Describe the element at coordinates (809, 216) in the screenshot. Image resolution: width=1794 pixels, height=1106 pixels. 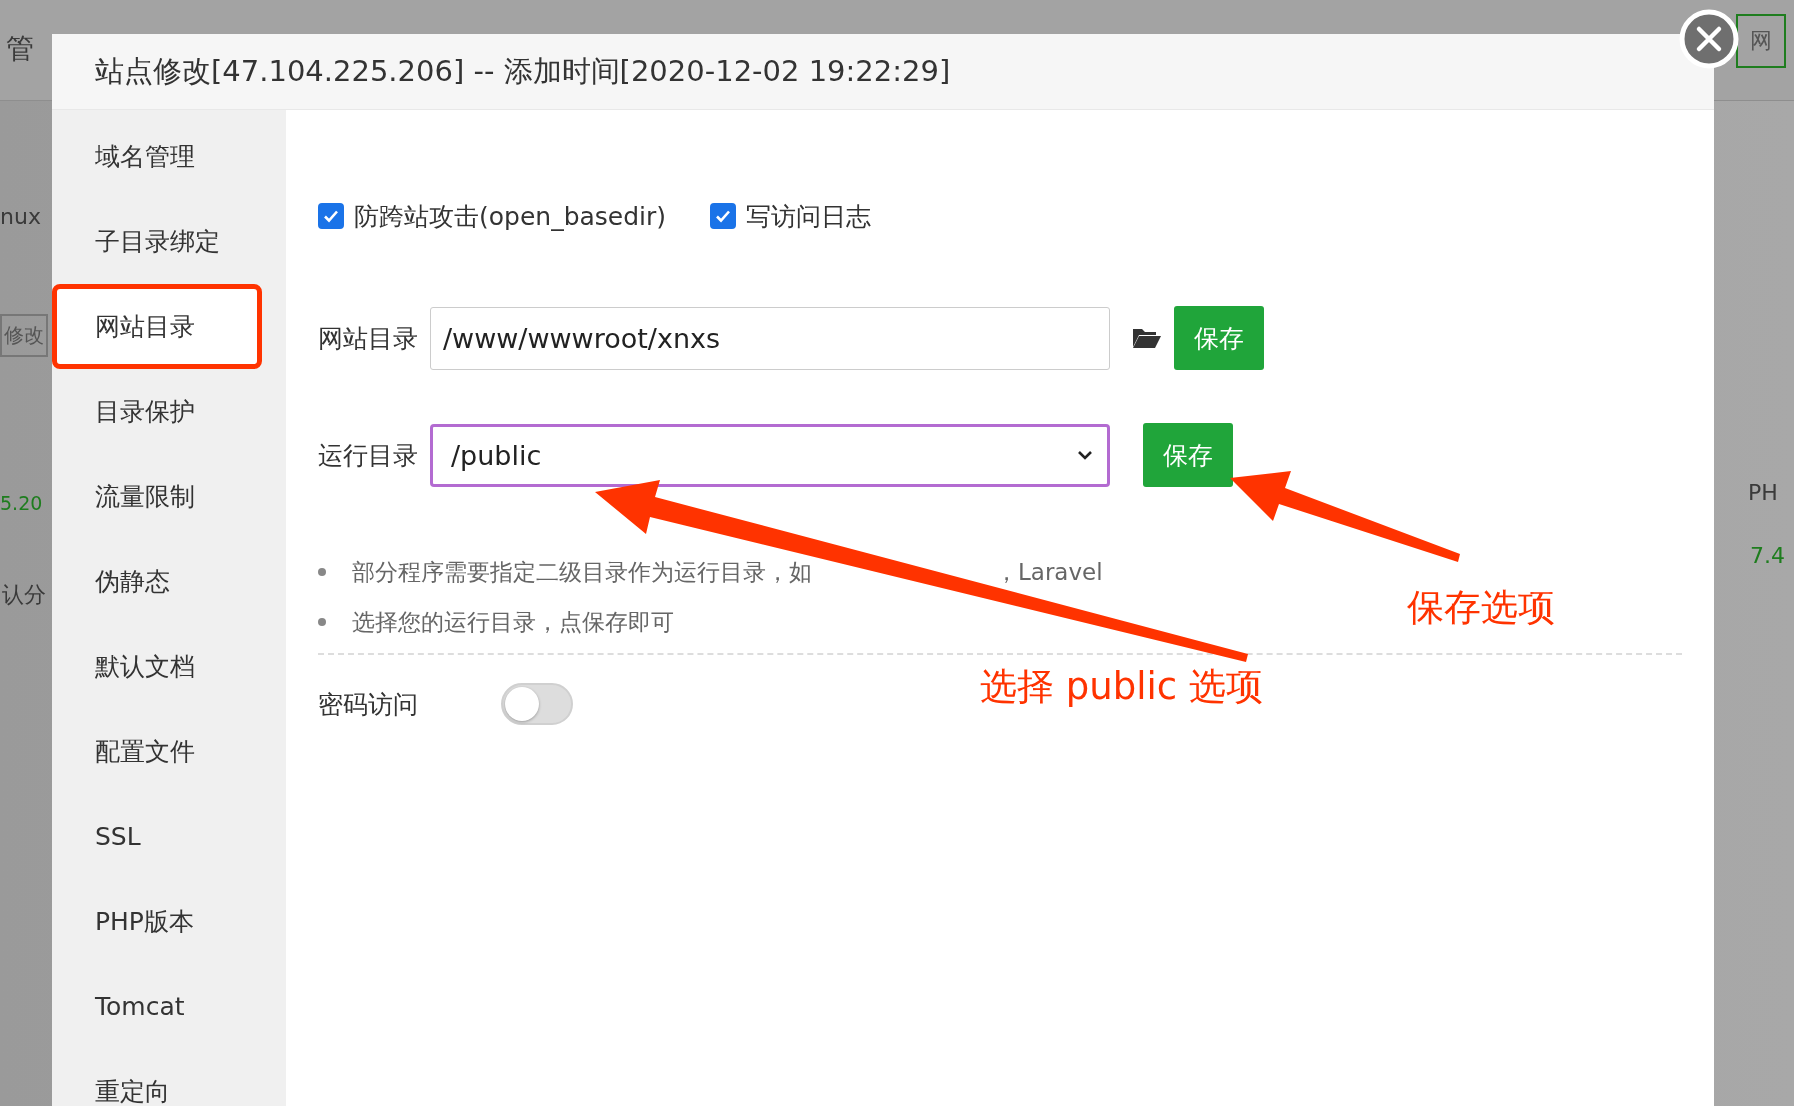
I see `checkbox-label: 写访问日志` at that location.